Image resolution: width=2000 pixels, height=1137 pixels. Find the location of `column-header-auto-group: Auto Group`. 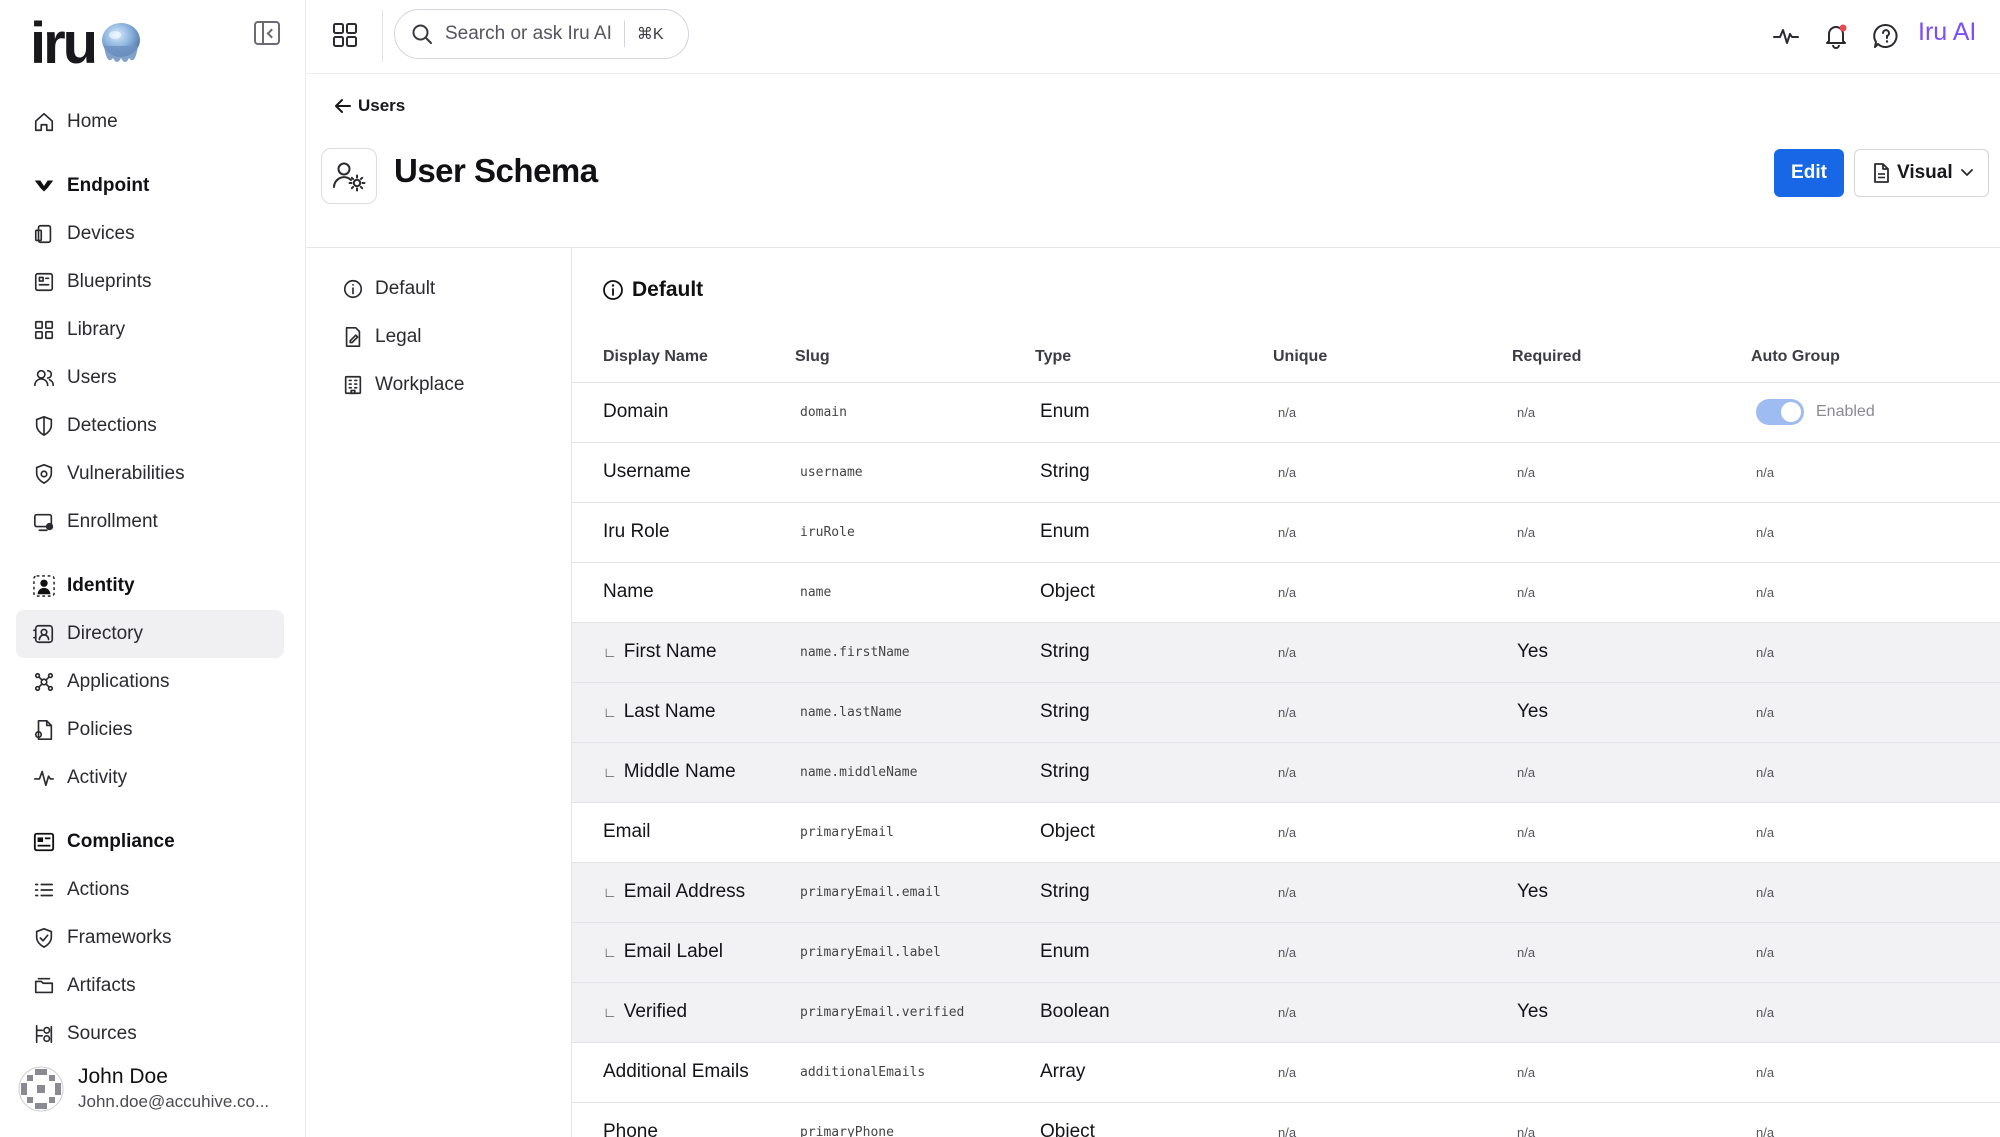

column-header-auto-group: Auto Group is located at coordinates (1875, 357).